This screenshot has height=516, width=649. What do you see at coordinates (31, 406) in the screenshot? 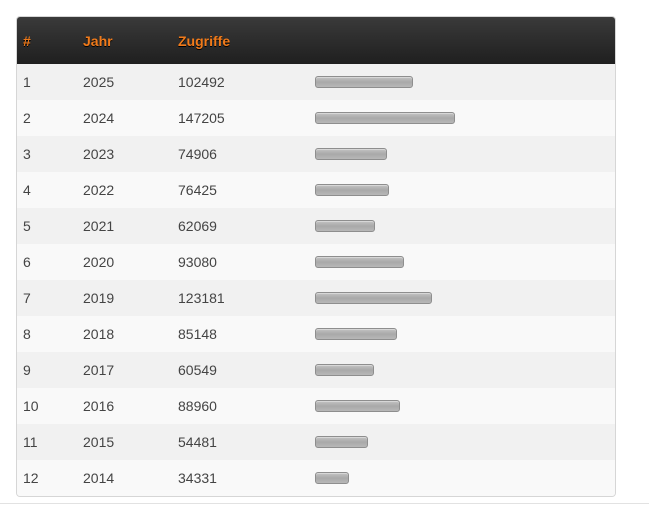
I see `row-number: 10` at bounding box center [31, 406].